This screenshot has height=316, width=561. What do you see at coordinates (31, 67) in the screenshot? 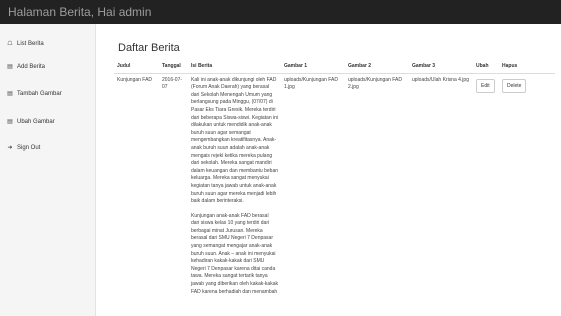
I see `sidebar-item-label: Add Berita` at bounding box center [31, 67].